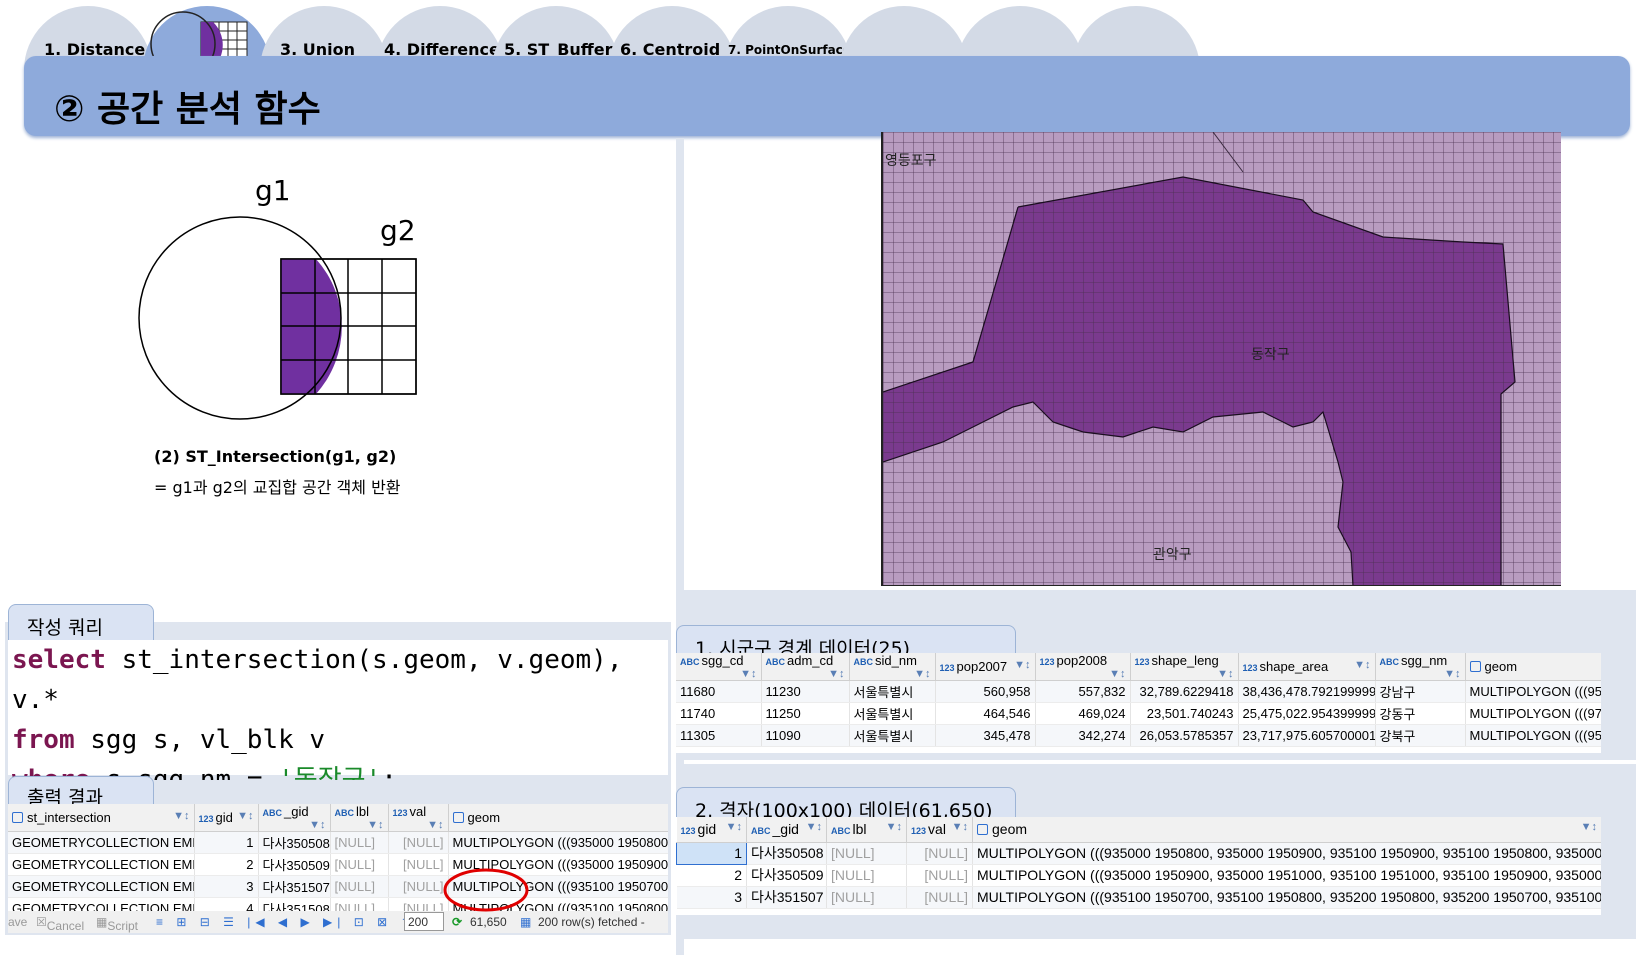  What do you see at coordinates (892, 667) in the screenshot?
I see `col-sid-nm: ABC sid_nm ▼↕` at bounding box center [892, 667].